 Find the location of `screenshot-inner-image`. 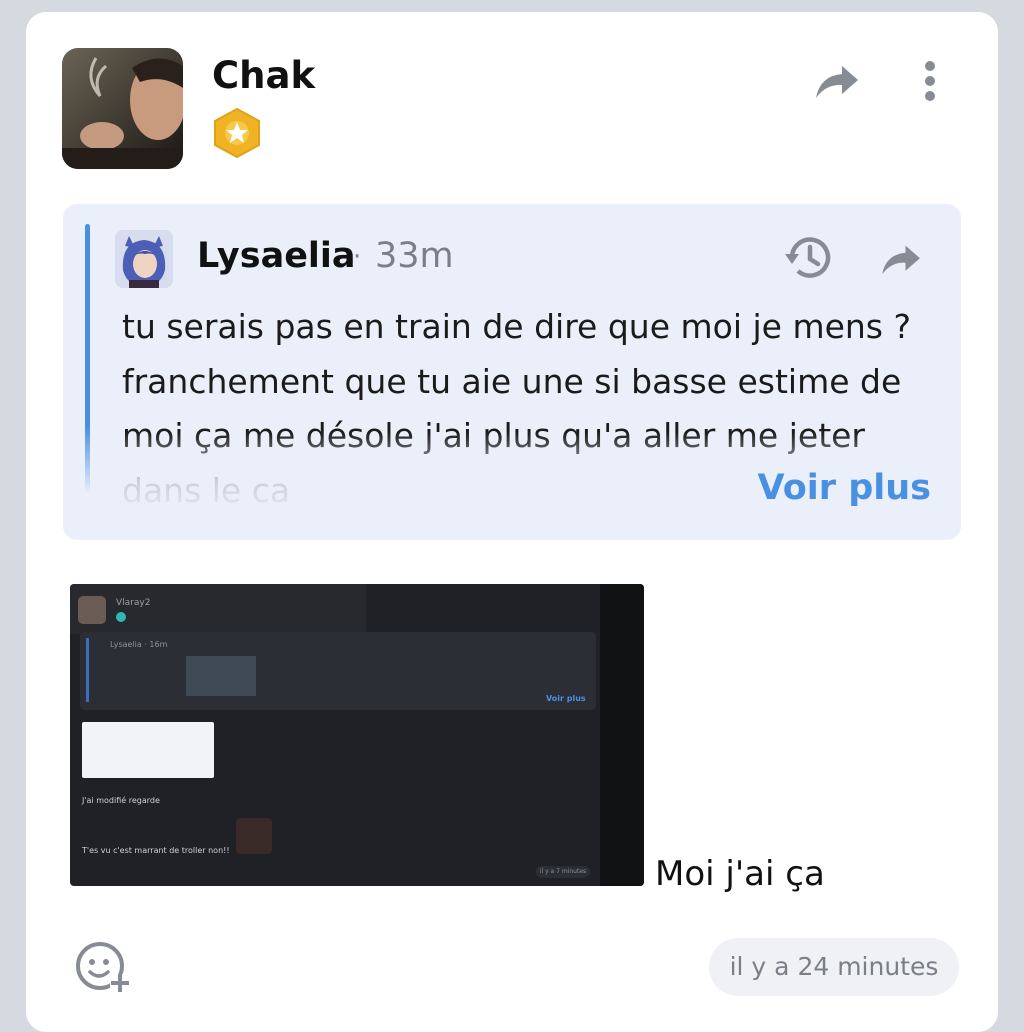

screenshot-inner-image is located at coordinates (148, 750).